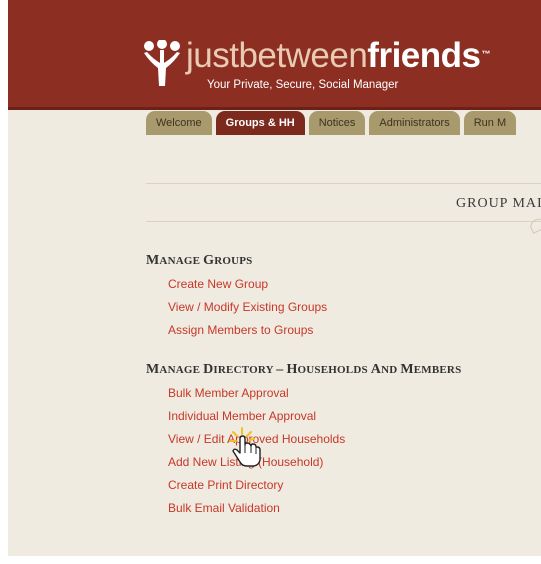  Describe the element at coordinates (242, 416) in the screenshot. I see `link-individual-member-approval: Individual Member Approval` at that location.